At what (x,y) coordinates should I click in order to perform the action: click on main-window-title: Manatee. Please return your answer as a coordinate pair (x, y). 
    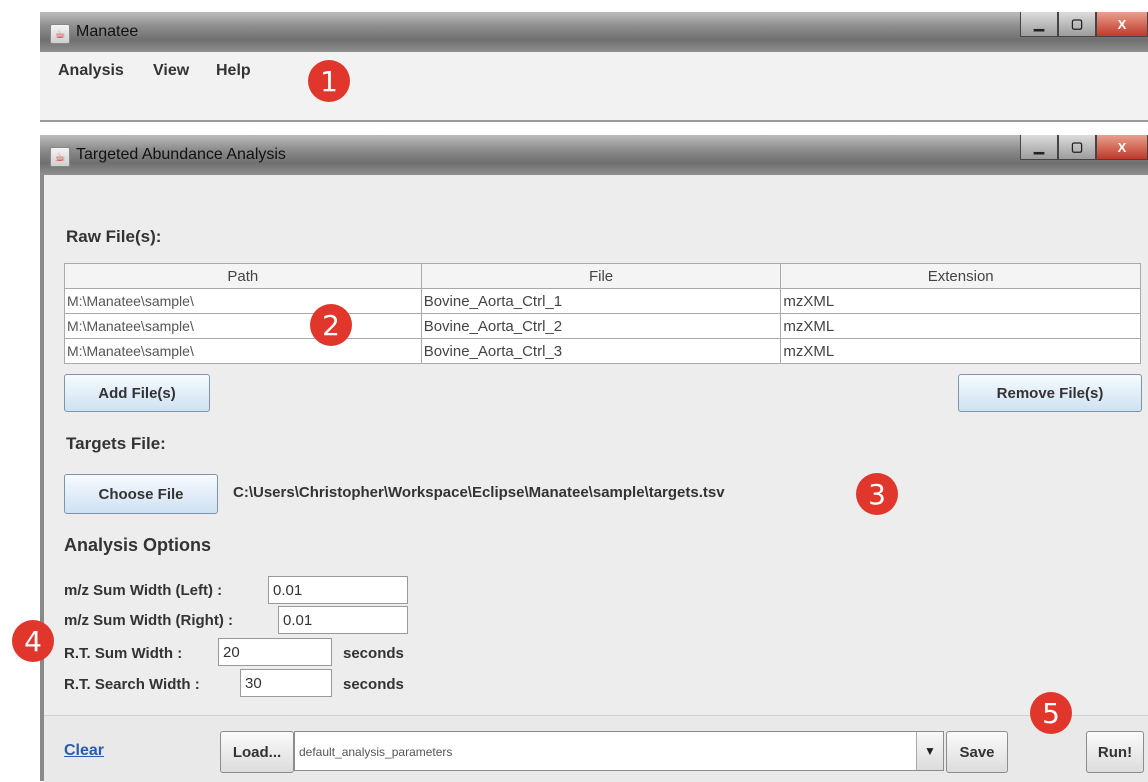
    Looking at the image, I should click on (107, 31).